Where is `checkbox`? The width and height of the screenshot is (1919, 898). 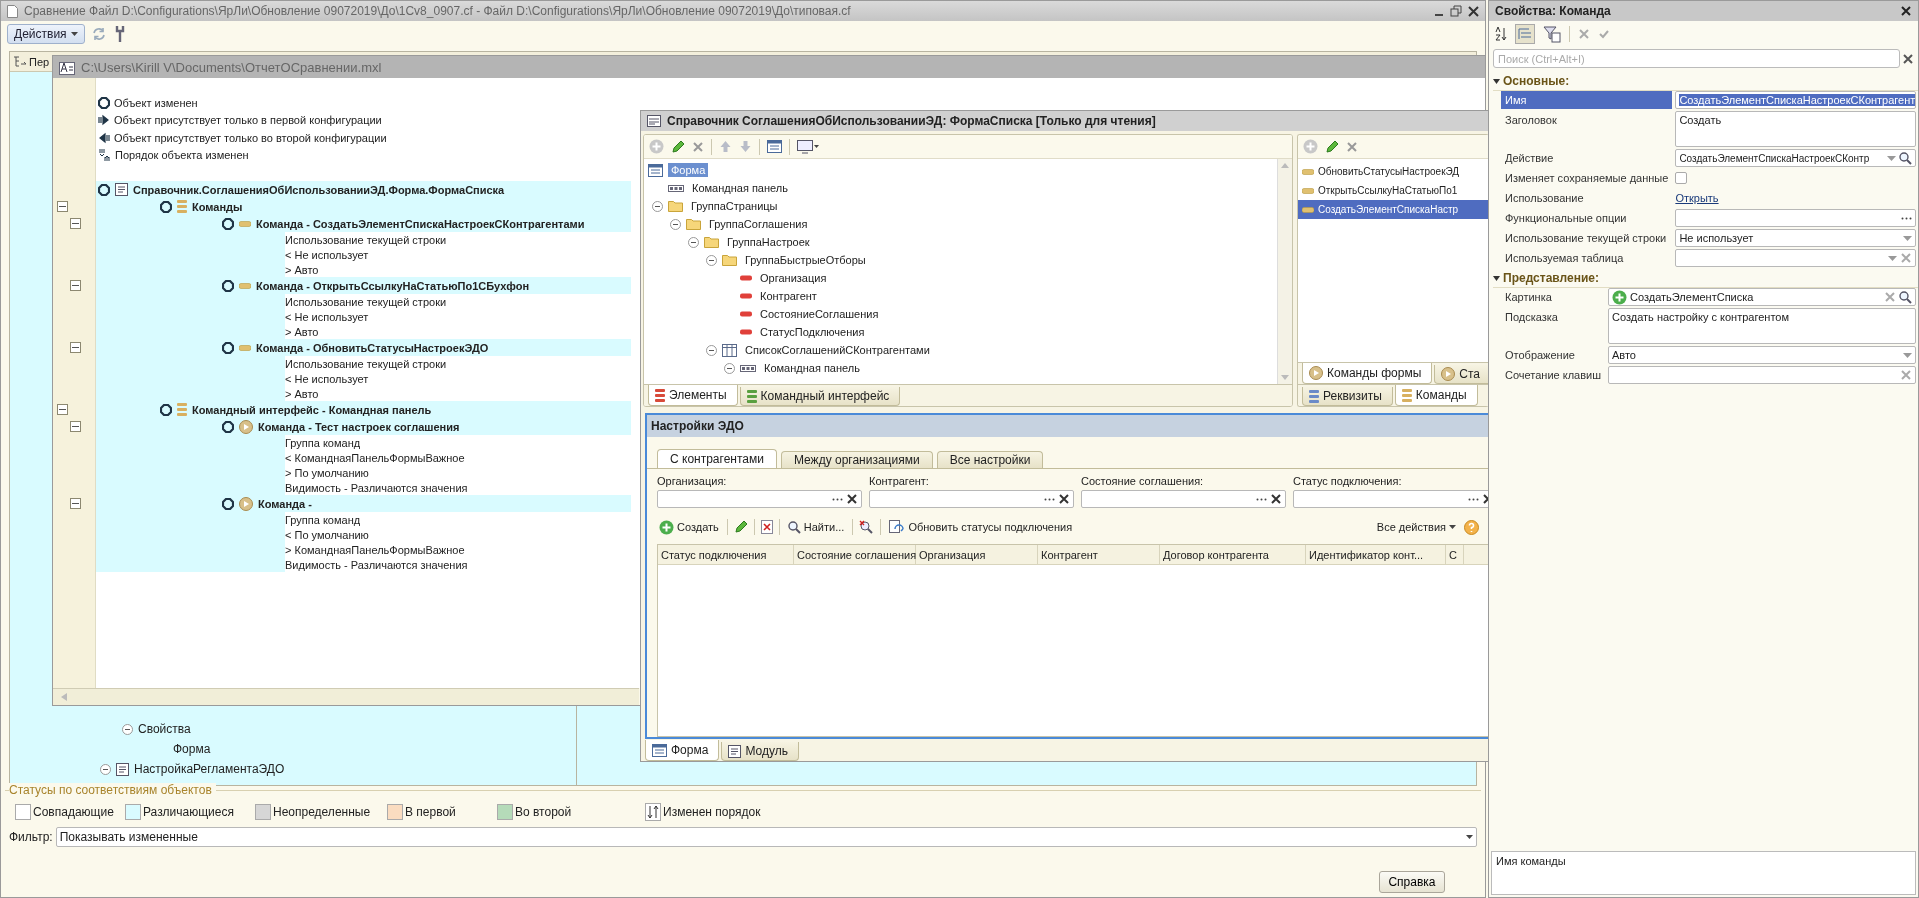
checkbox is located at coordinates (1681, 178).